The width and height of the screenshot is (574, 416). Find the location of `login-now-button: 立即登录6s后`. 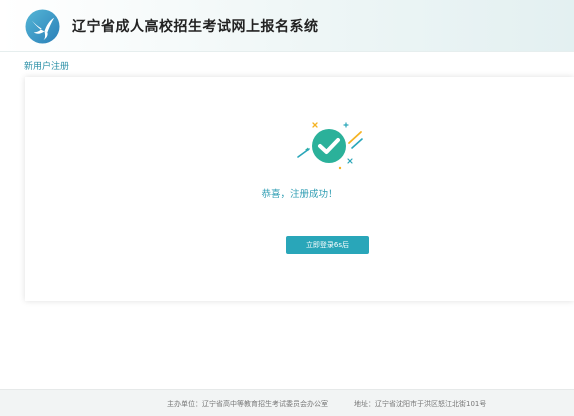

login-now-button: 立即登录6s后 is located at coordinates (327, 245).